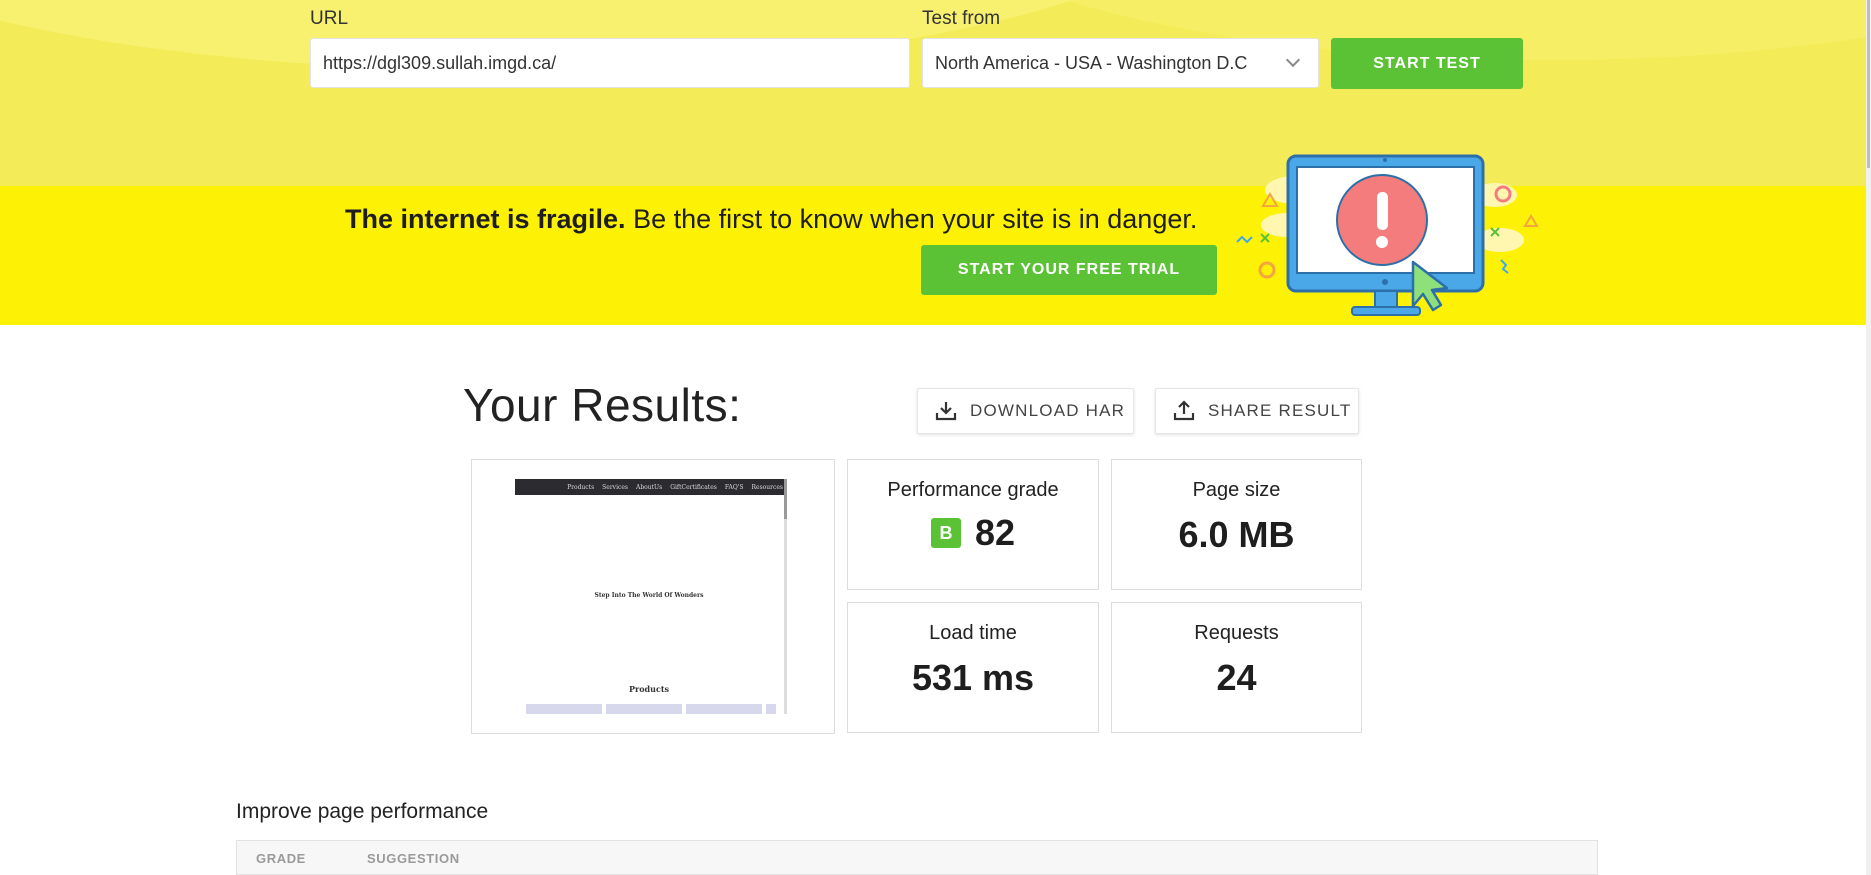  I want to click on results-title: Your Results:, so click(602, 405).